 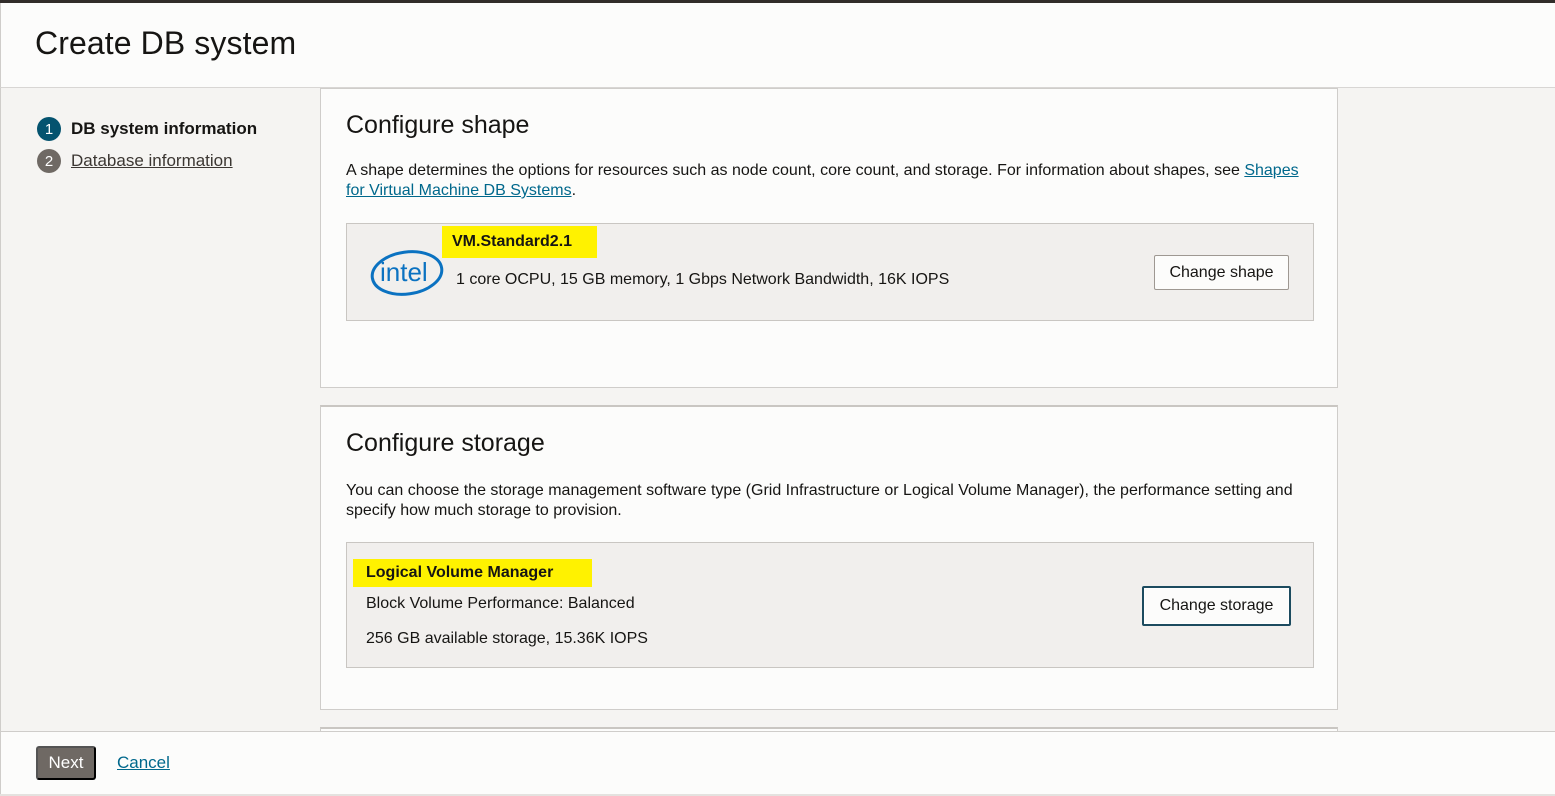 What do you see at coordinates (438, 125) in the screenshot?
I see `configure-shape-title: Configure shape` at bounding box center [438, 125].